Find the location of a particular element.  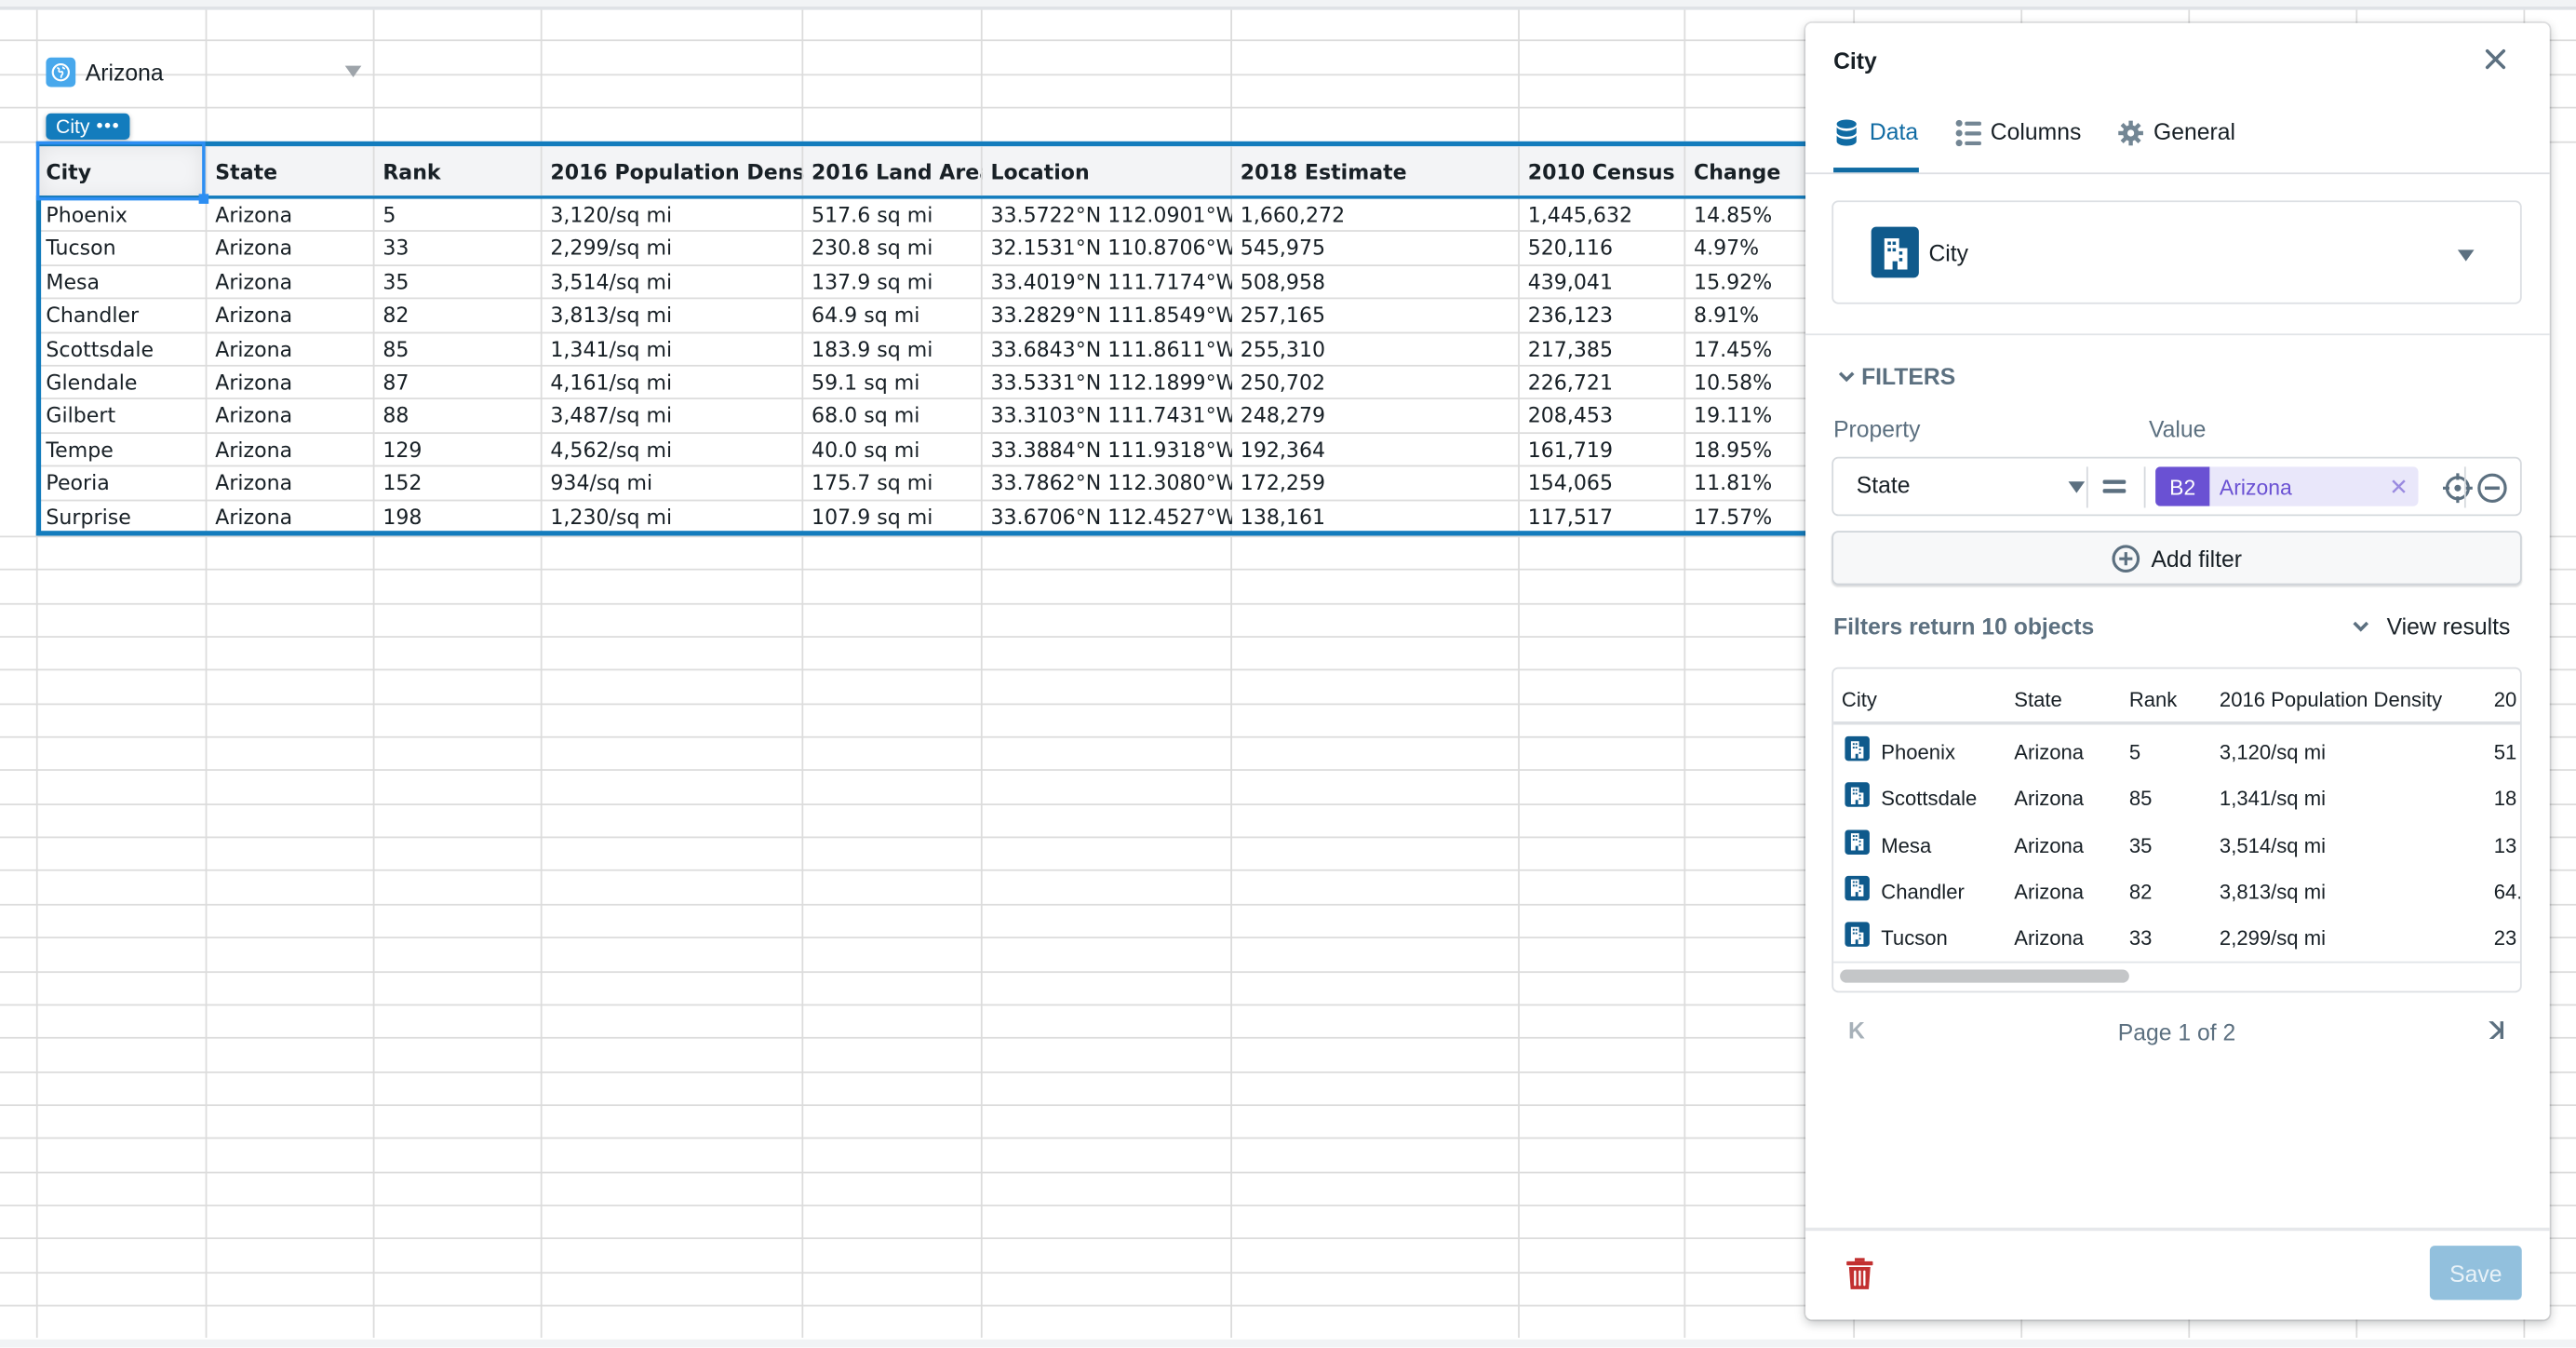

table-cell: Surprise is located at coordinates (123, 517).